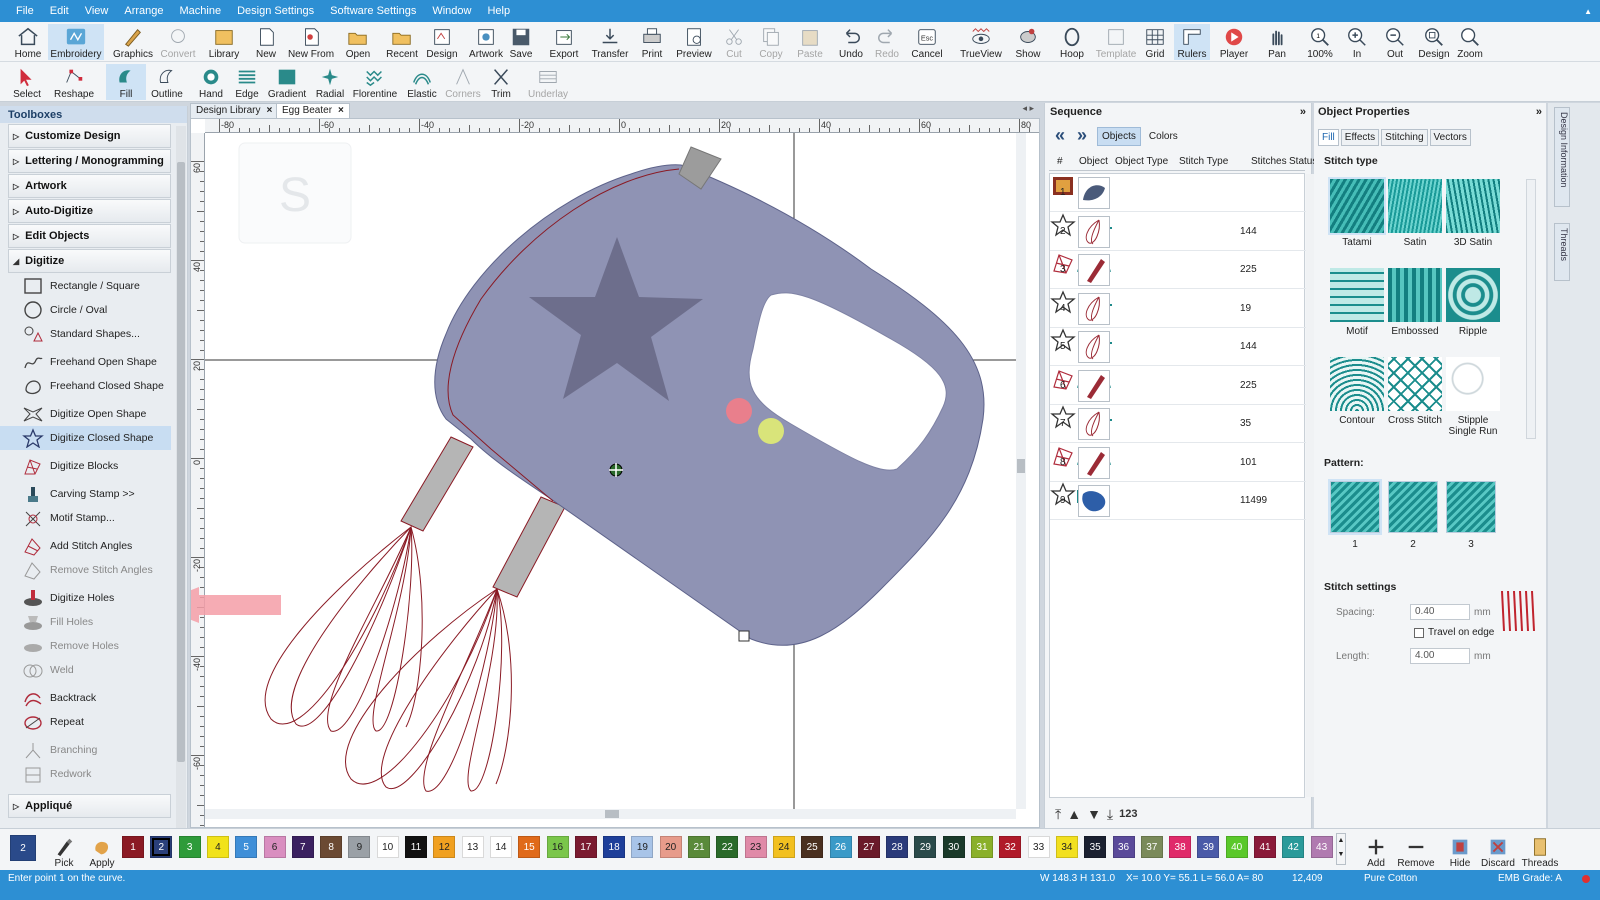 The image size is (1600, 900). I want to click on menu-design-settings: Design Settings, so click(275, 11).